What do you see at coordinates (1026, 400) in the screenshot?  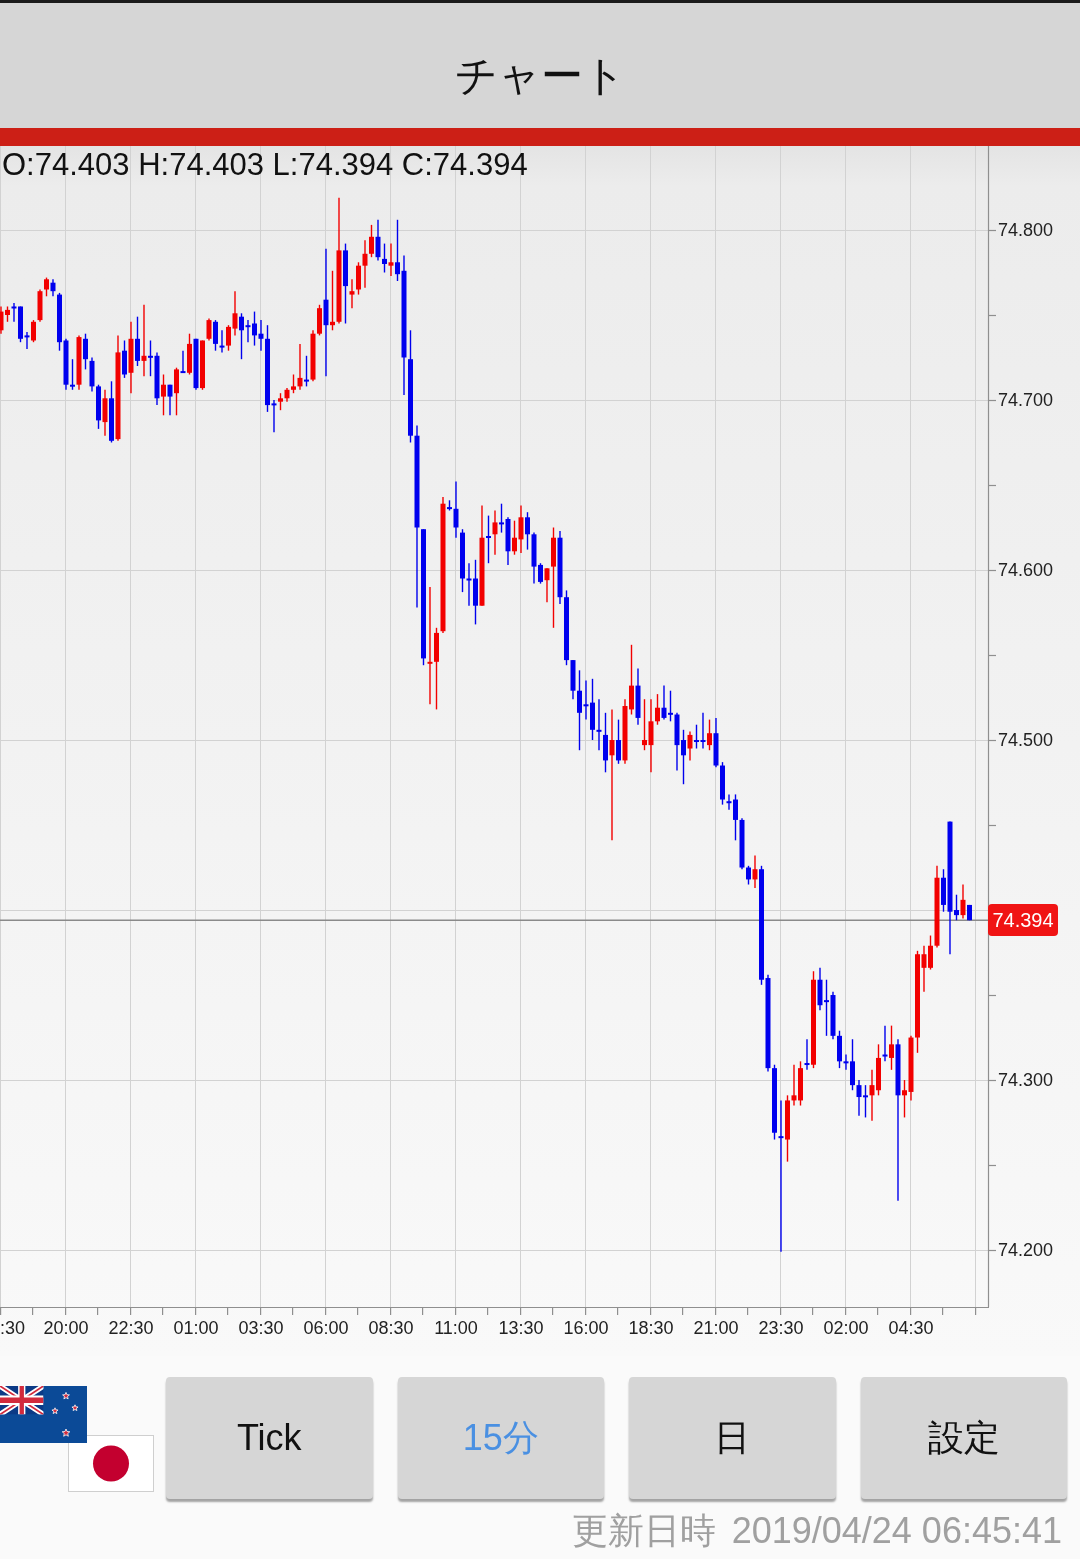 I see `price-axis-label: 74.700` at bounding box center [1026, 400].